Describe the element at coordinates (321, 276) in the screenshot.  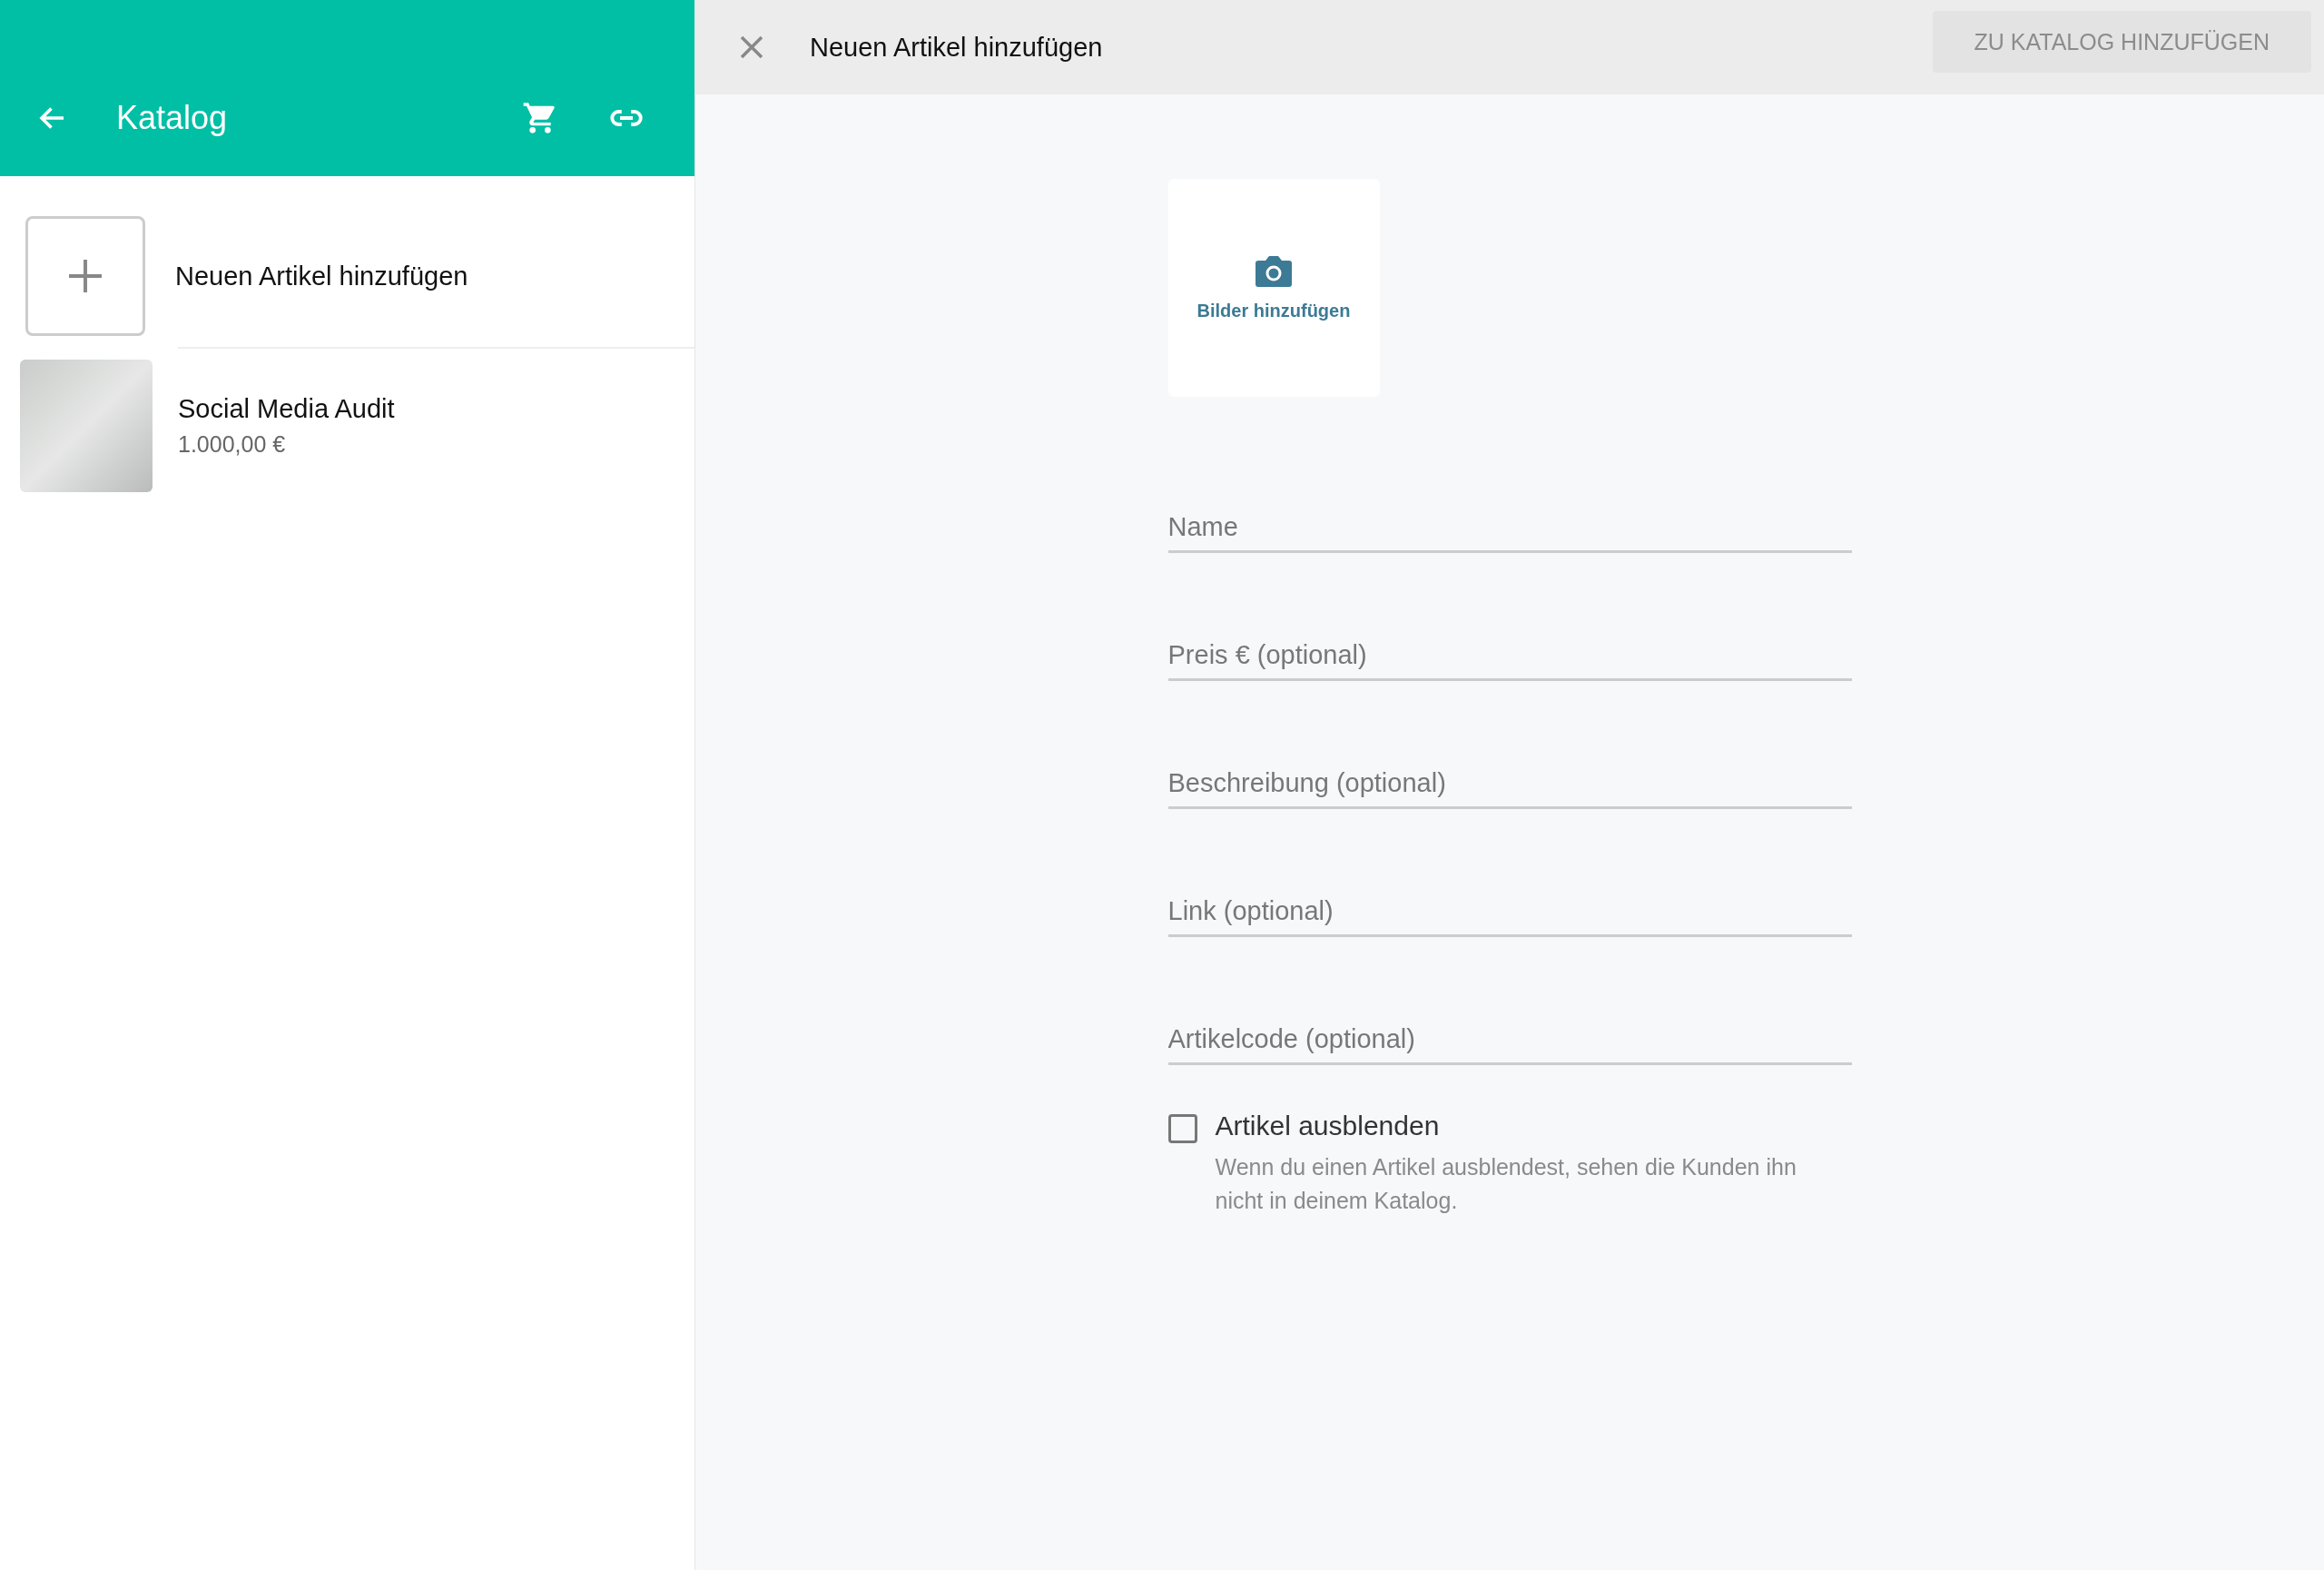
I see `add-item-label: Neuen Artikel hinzufügen` at that location.